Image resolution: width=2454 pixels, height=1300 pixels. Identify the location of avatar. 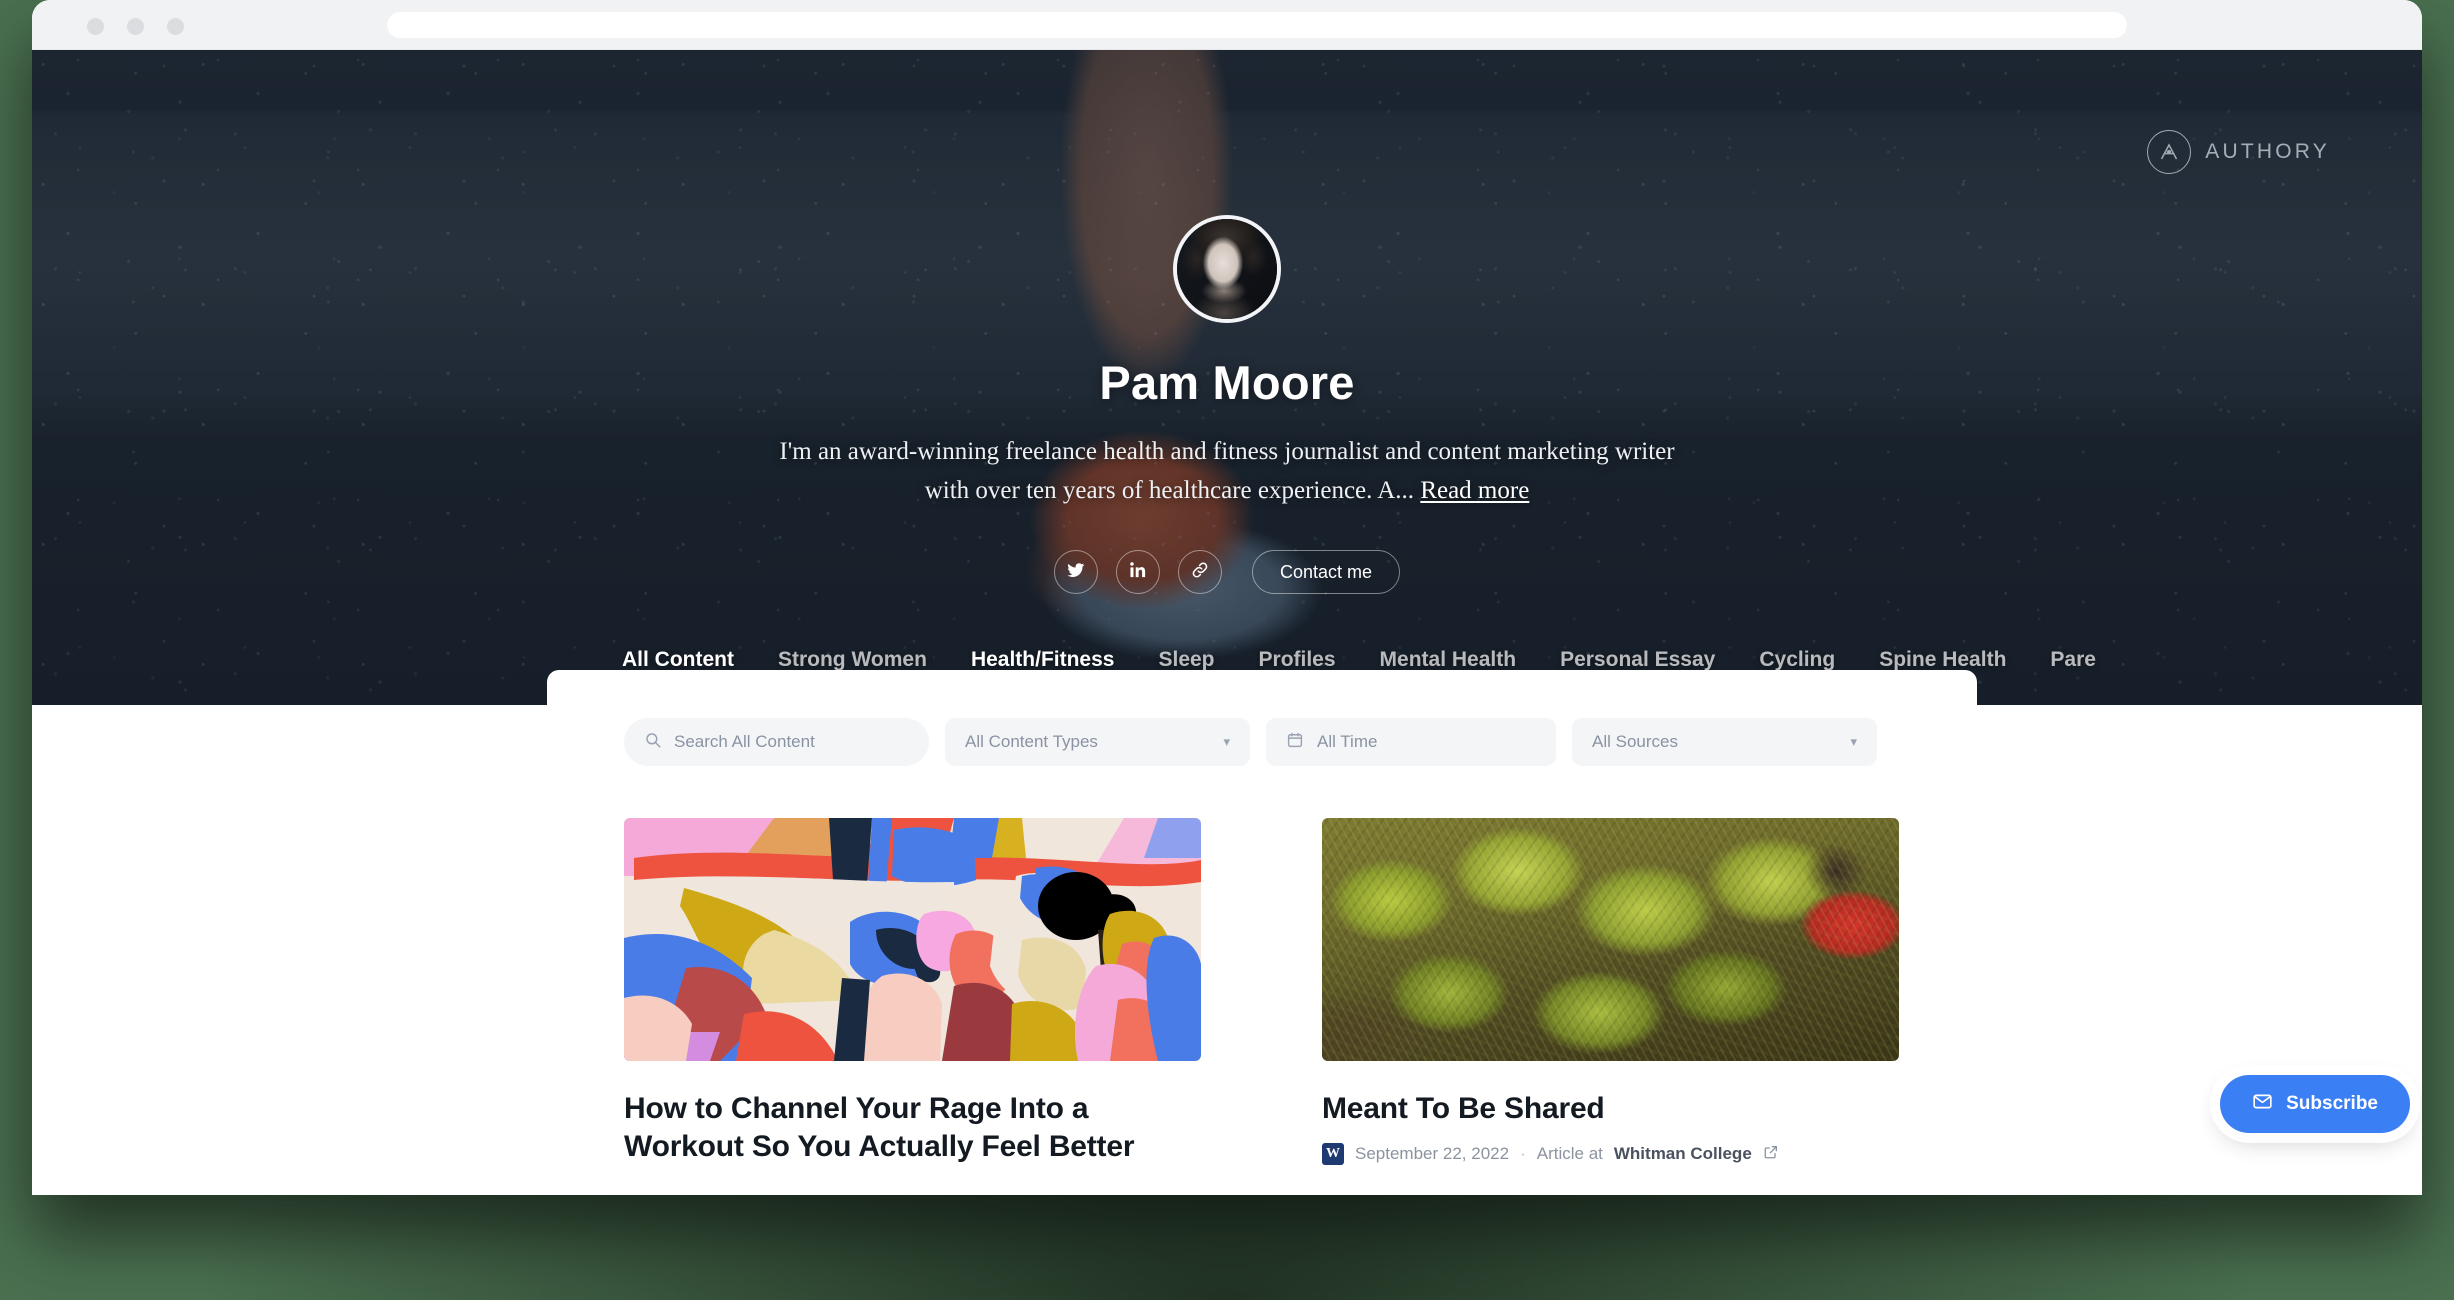
(1227, 269).